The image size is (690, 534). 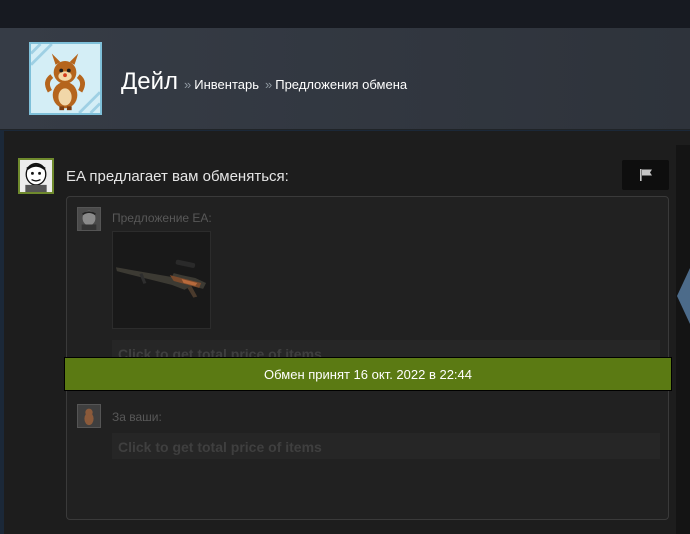 I want to click on flag-icon, so click(x=645, y=175).